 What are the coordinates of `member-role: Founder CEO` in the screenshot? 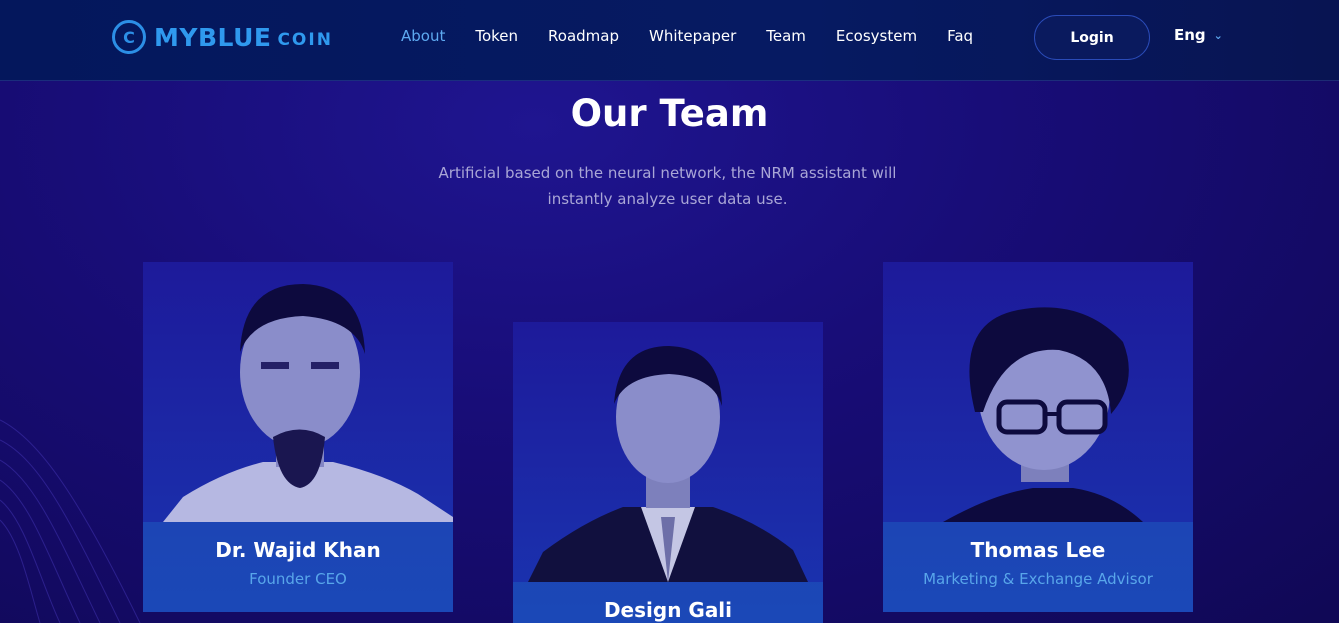 It's located at (298, 579).